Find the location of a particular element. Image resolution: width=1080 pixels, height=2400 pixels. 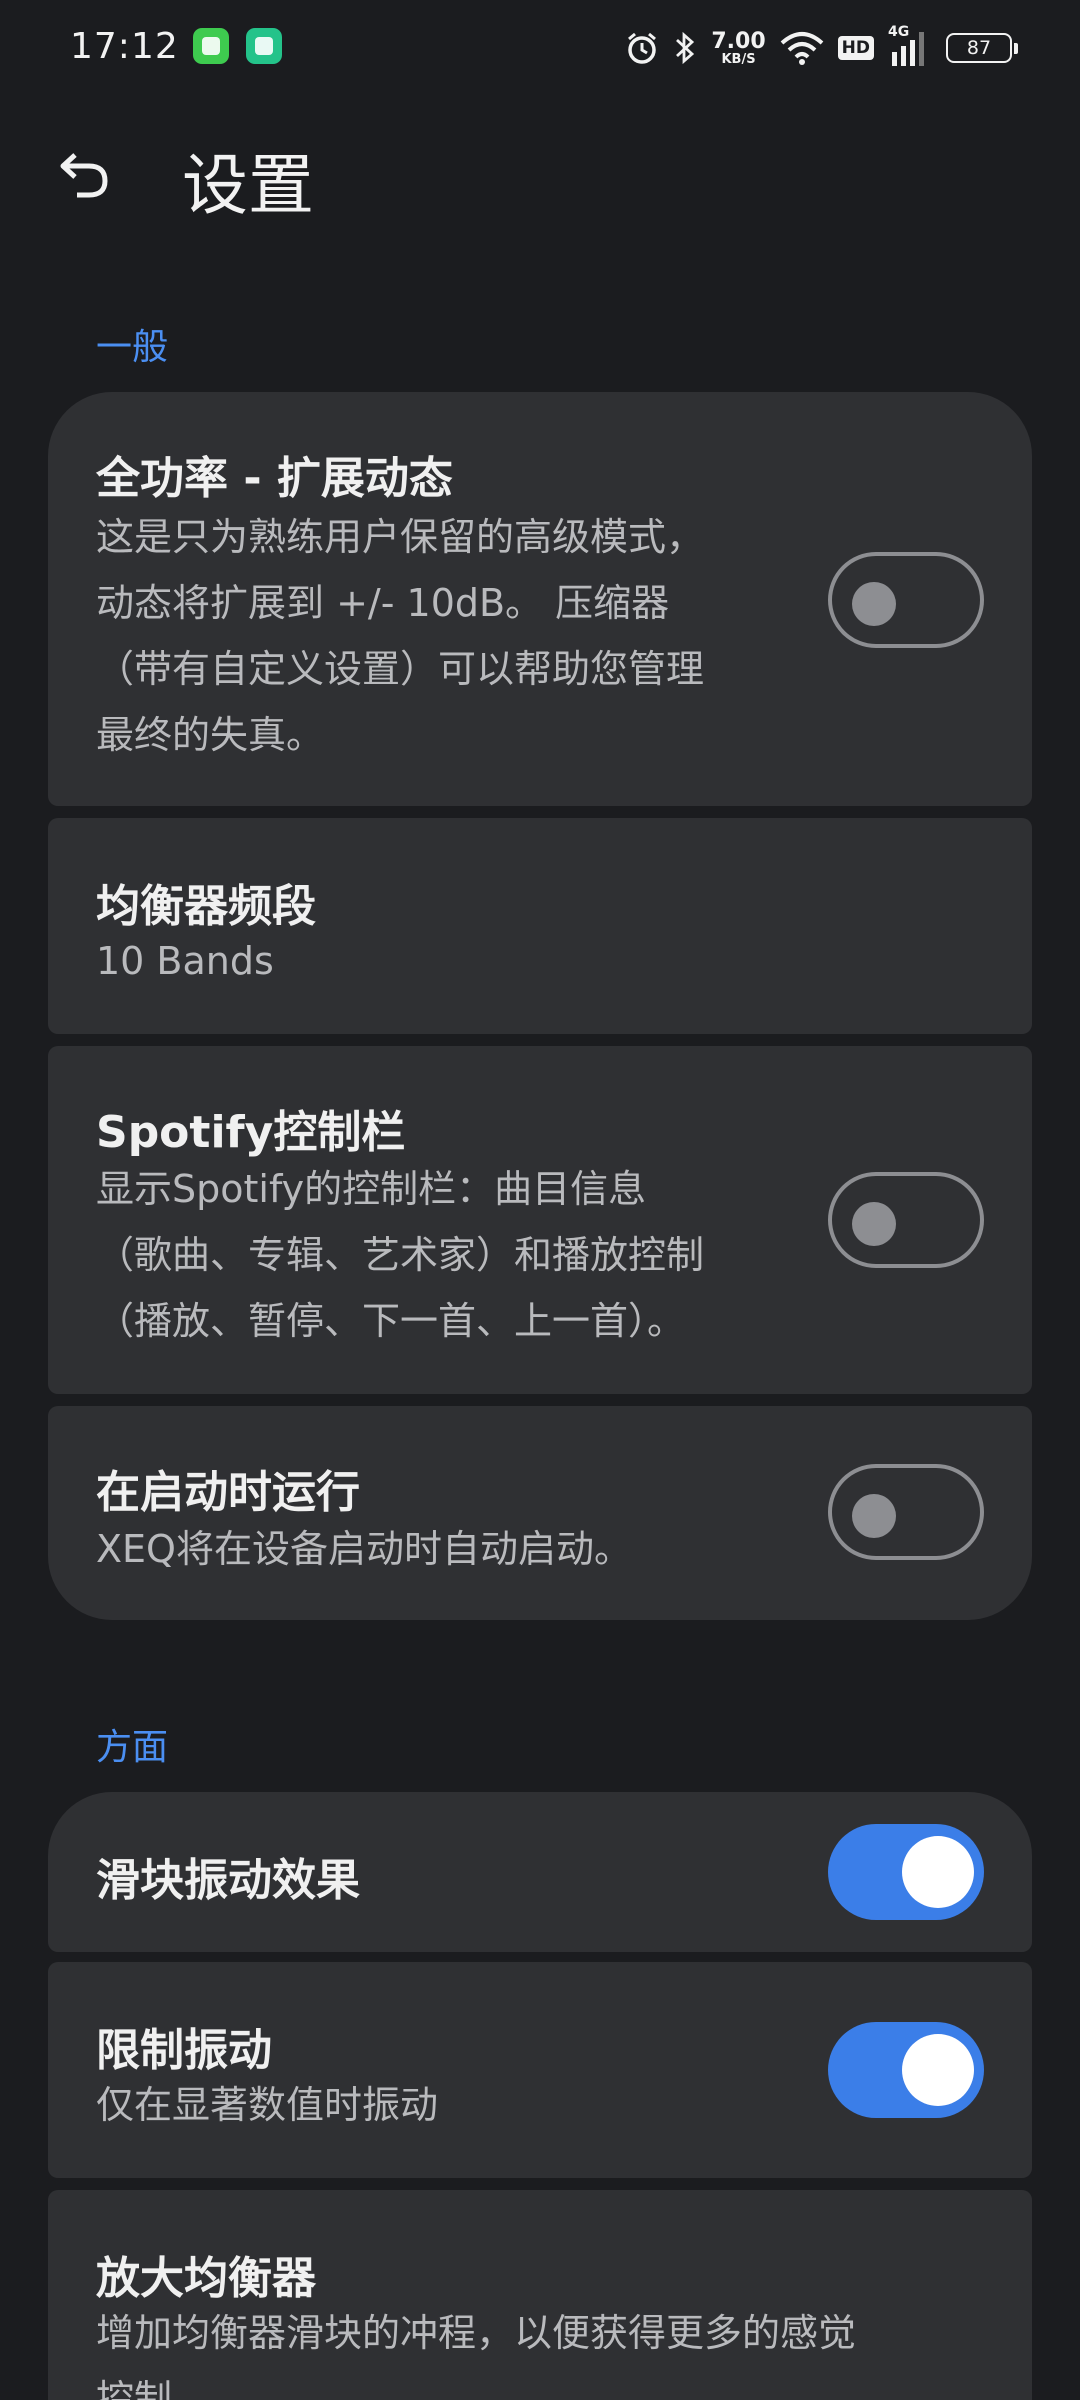

limit-vibration-toggle is located at coordinates (906, 2070).